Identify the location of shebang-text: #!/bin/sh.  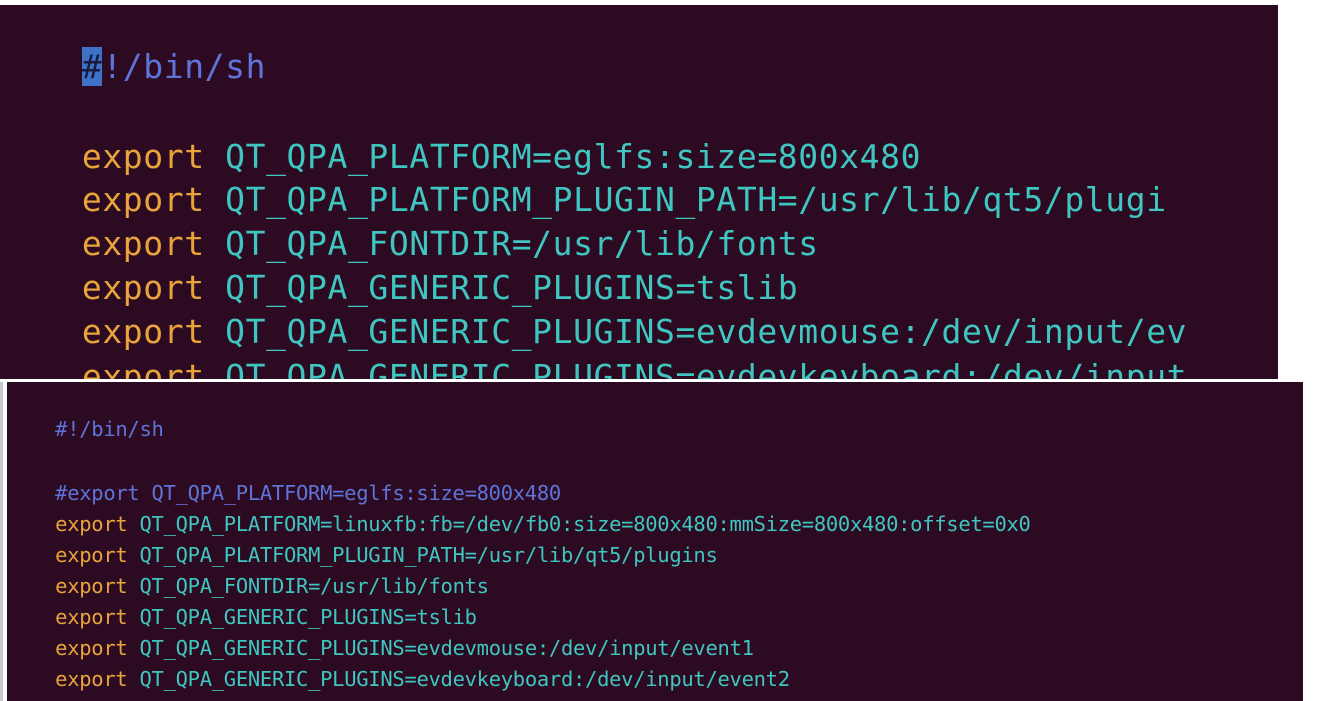
(109, 428).